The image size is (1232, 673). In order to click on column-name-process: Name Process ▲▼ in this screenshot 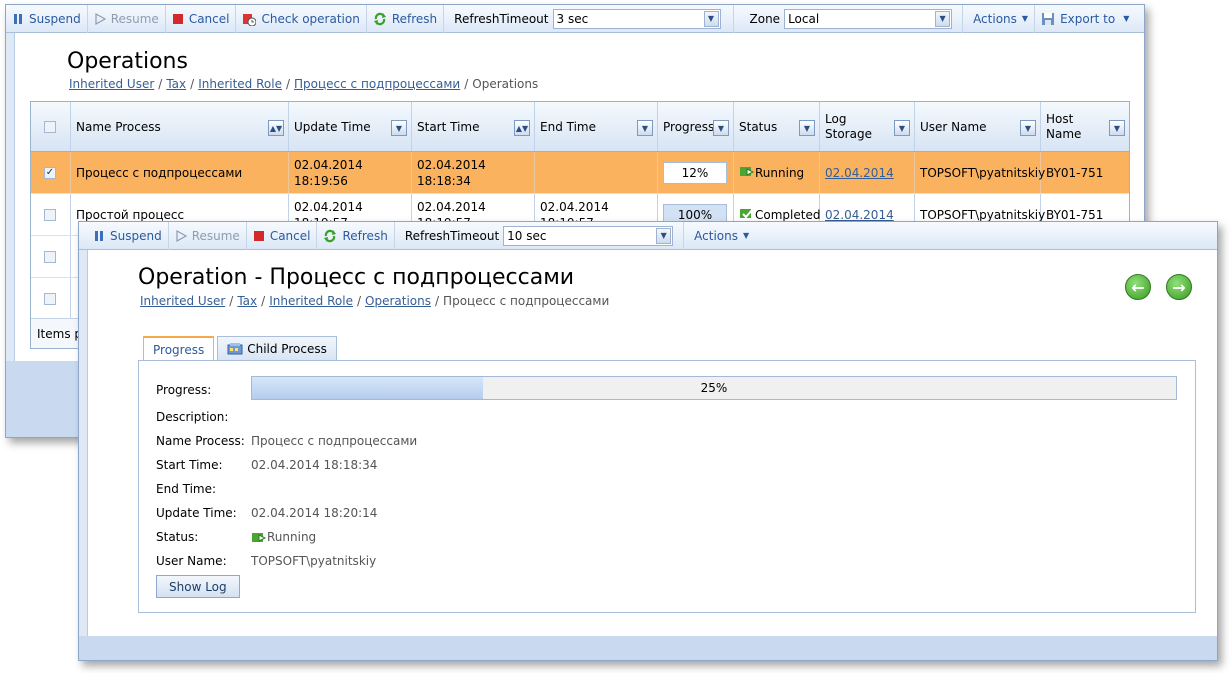, I will do `click(180, 126)`.